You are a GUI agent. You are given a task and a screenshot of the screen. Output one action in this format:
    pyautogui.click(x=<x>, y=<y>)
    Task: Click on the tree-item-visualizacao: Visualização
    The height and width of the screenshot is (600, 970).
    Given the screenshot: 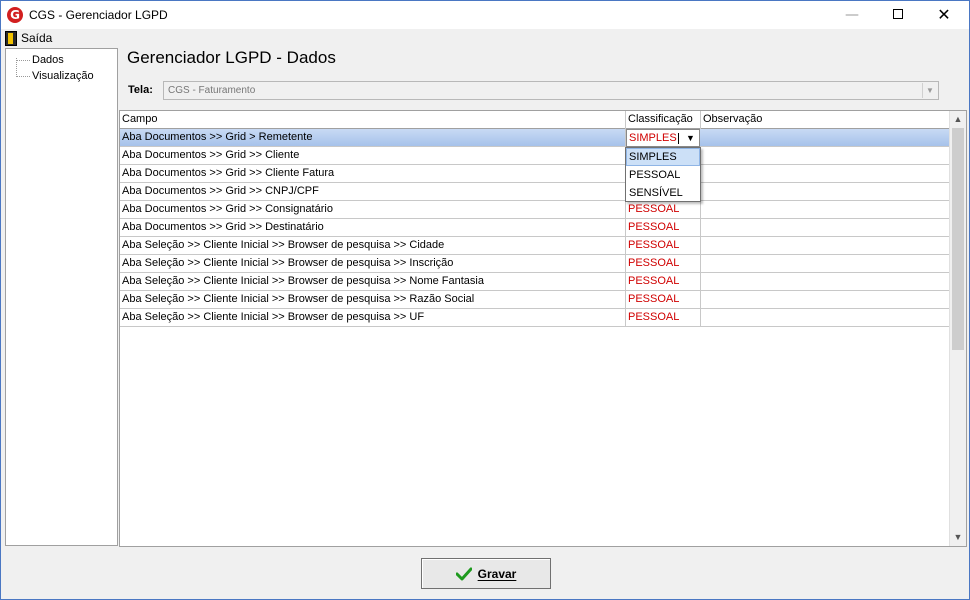 What is the action you would take?
    pyautogui.click(x=50, y=76)
    